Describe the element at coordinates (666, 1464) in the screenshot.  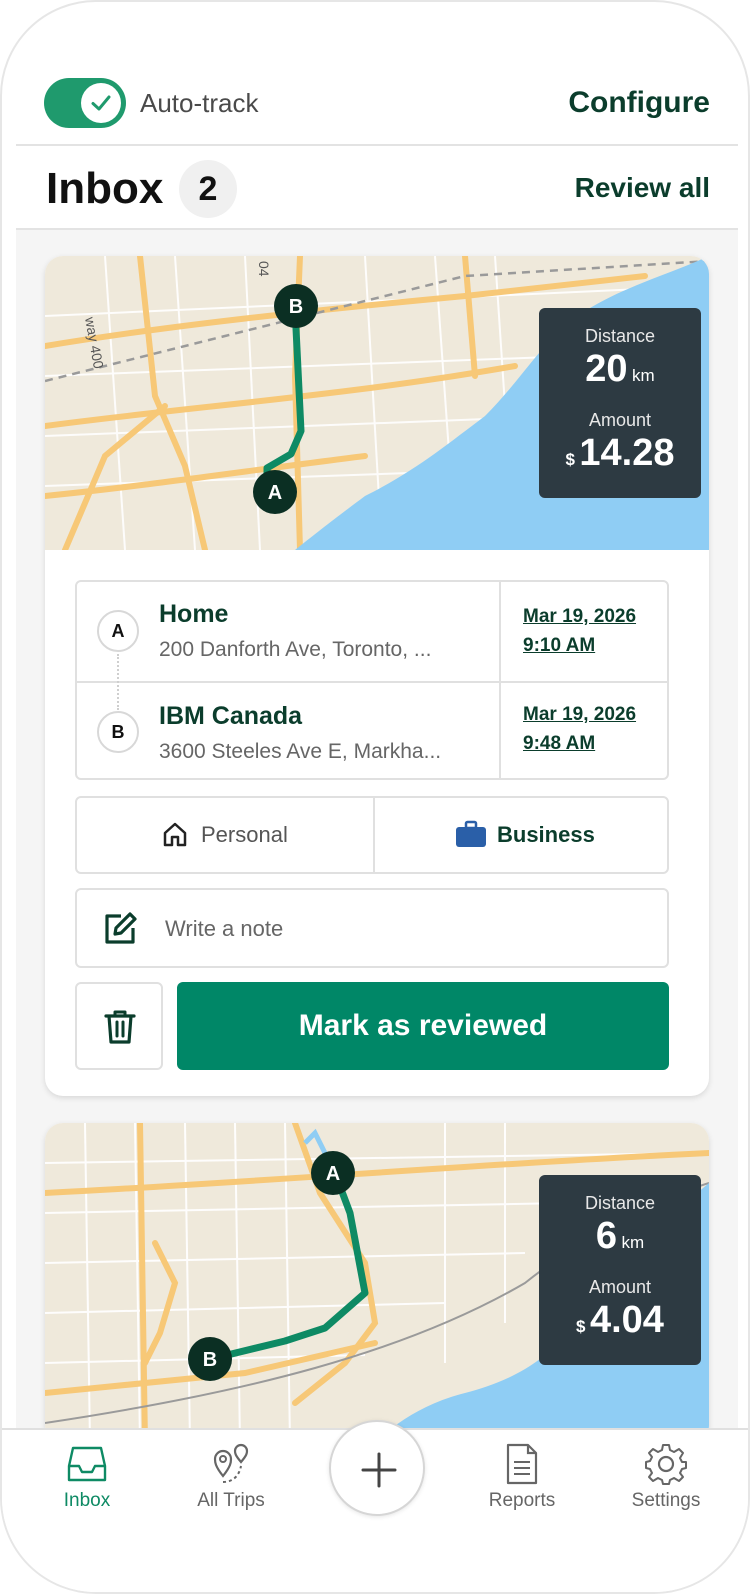
I see `gear-icon` at that location.